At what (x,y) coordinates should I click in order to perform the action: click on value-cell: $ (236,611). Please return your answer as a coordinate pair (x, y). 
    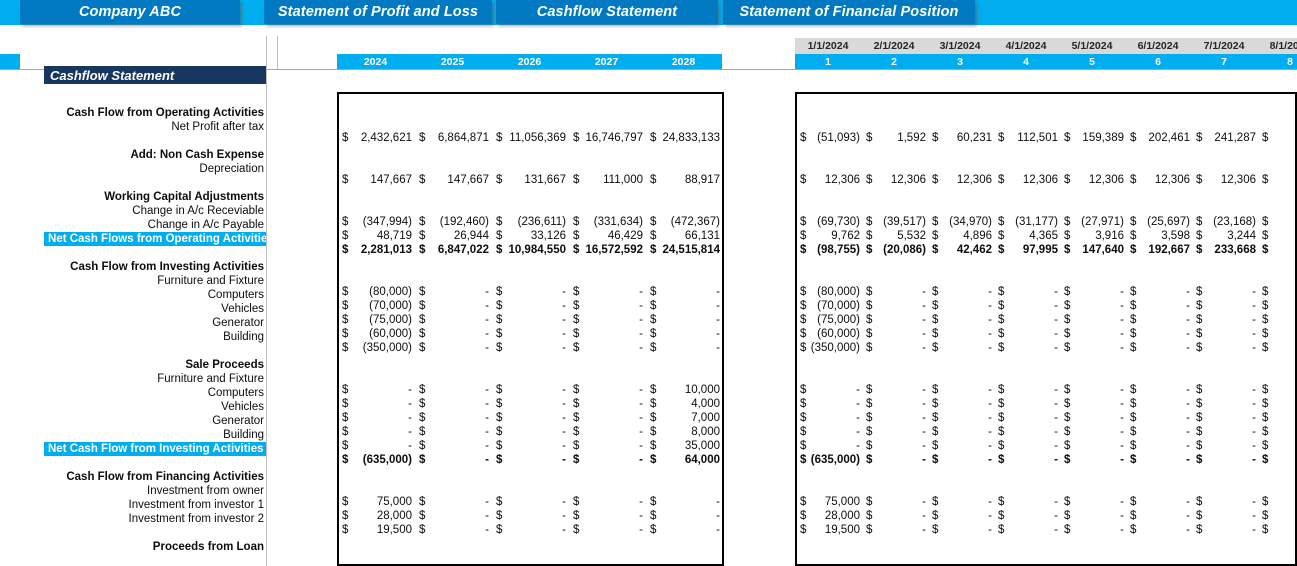
    Looking at the image, I should click on (531, 222).